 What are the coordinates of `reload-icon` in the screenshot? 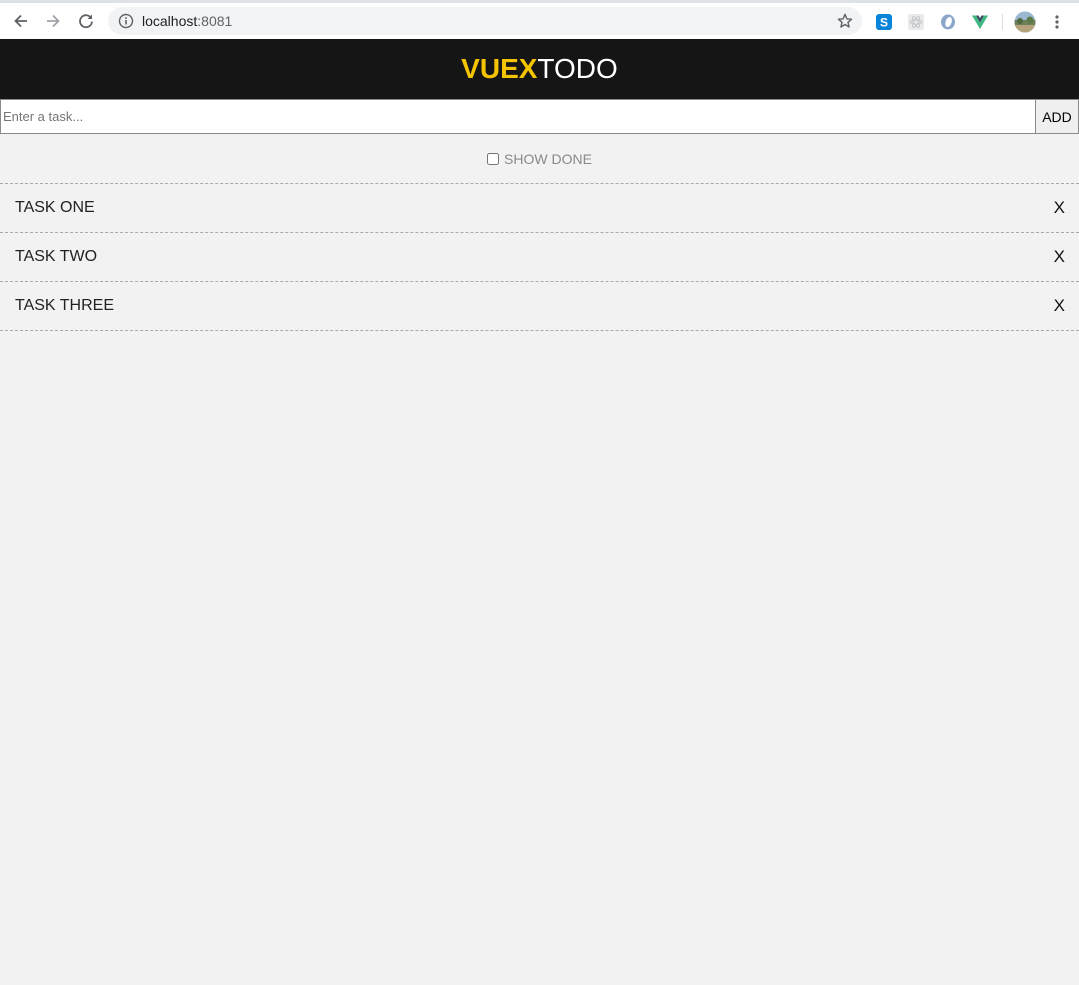 It's located at (86, 21).